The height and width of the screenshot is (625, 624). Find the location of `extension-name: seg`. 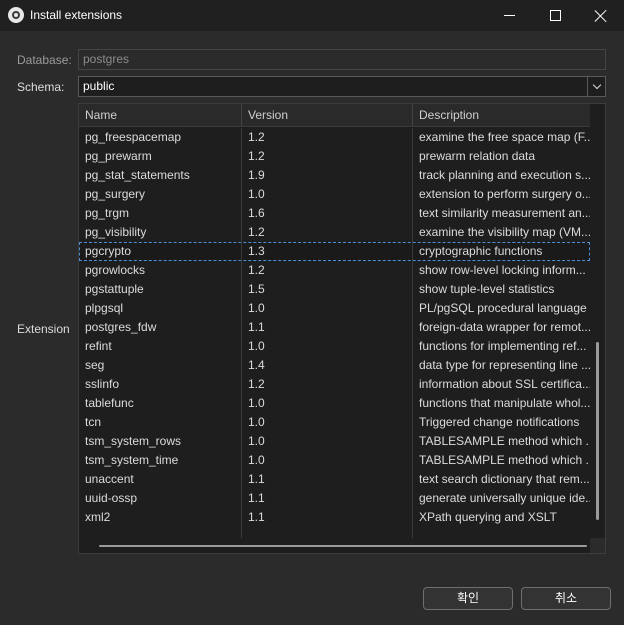

extension-name: seg is located at coordinates (95, 365).